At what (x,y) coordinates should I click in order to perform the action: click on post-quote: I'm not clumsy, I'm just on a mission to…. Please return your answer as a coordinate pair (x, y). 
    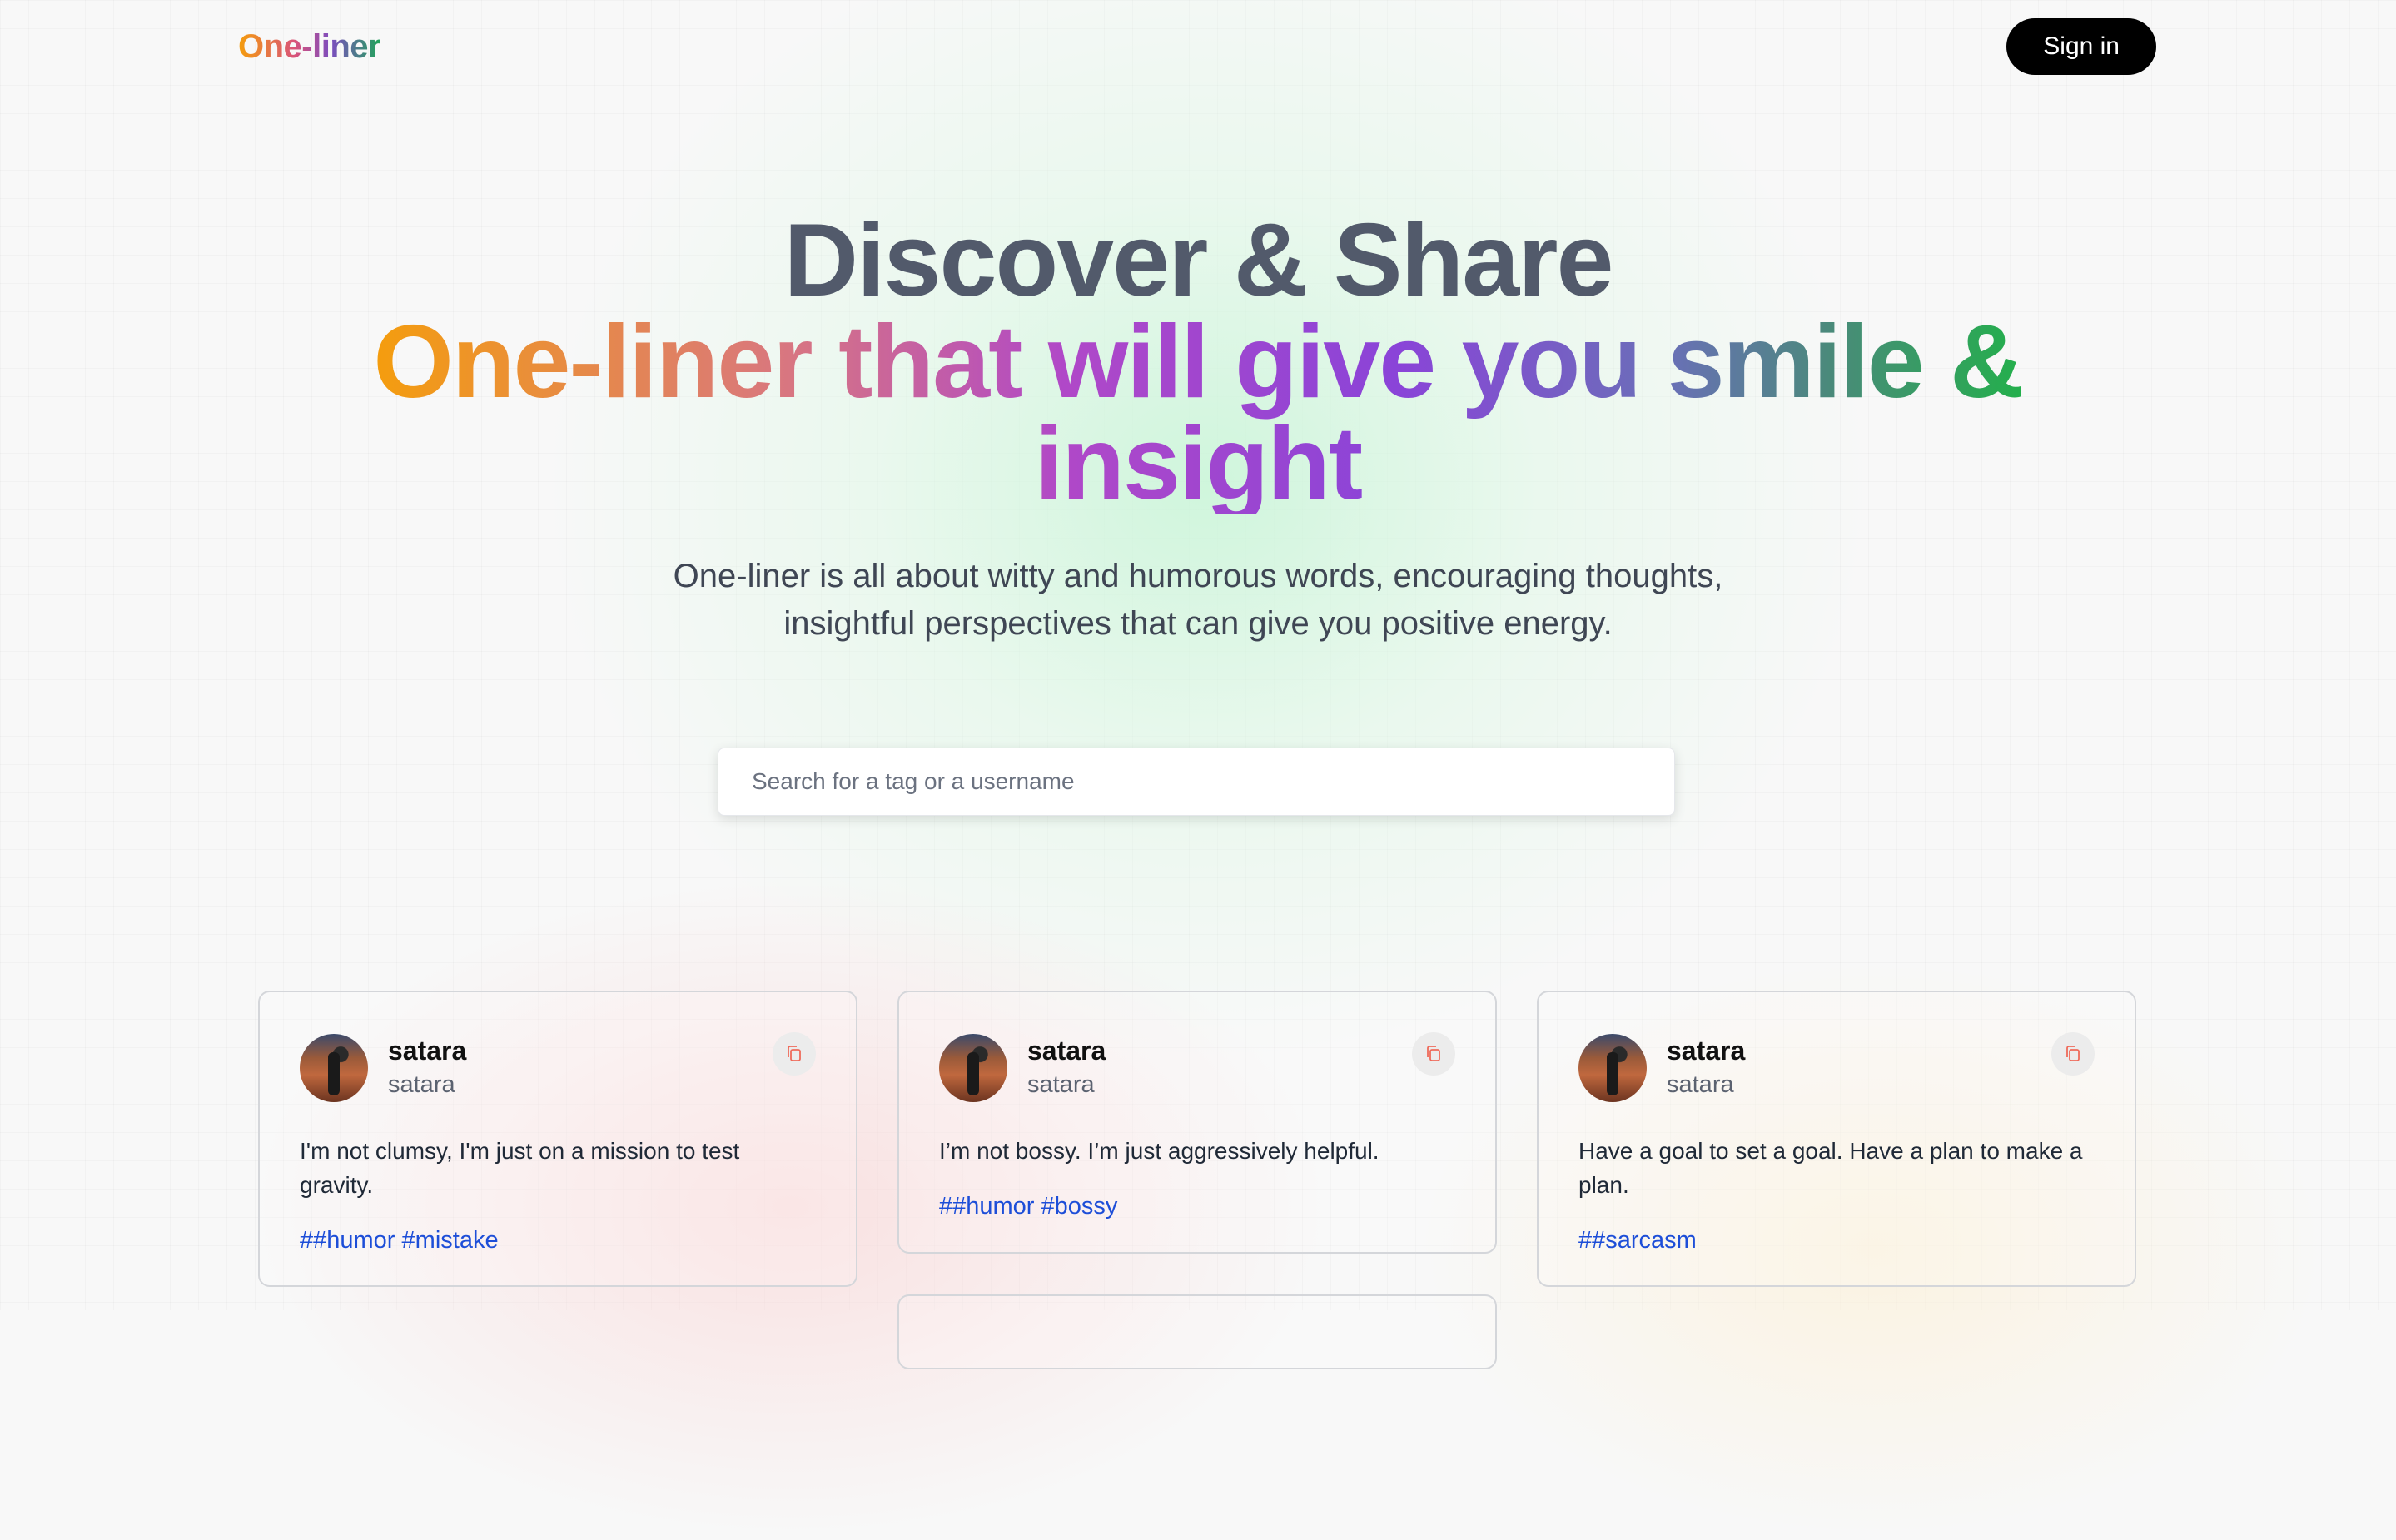
    Looking at the image, I should click on (520, 1168).